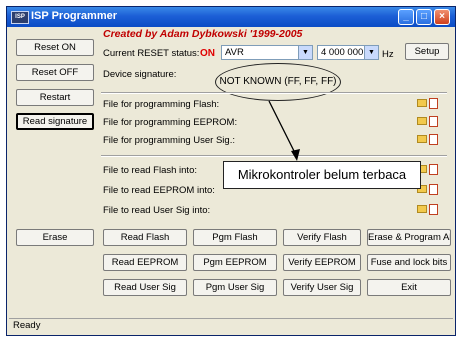  I want to click on pgm-flash-button: Pgm Flash, so click(235, 237).